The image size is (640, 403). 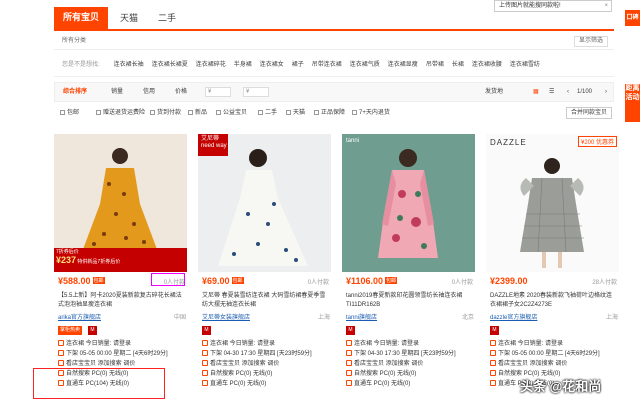 I want to click on shop-info: arika官方旗舰店 中国, so click(x=122, y=316).